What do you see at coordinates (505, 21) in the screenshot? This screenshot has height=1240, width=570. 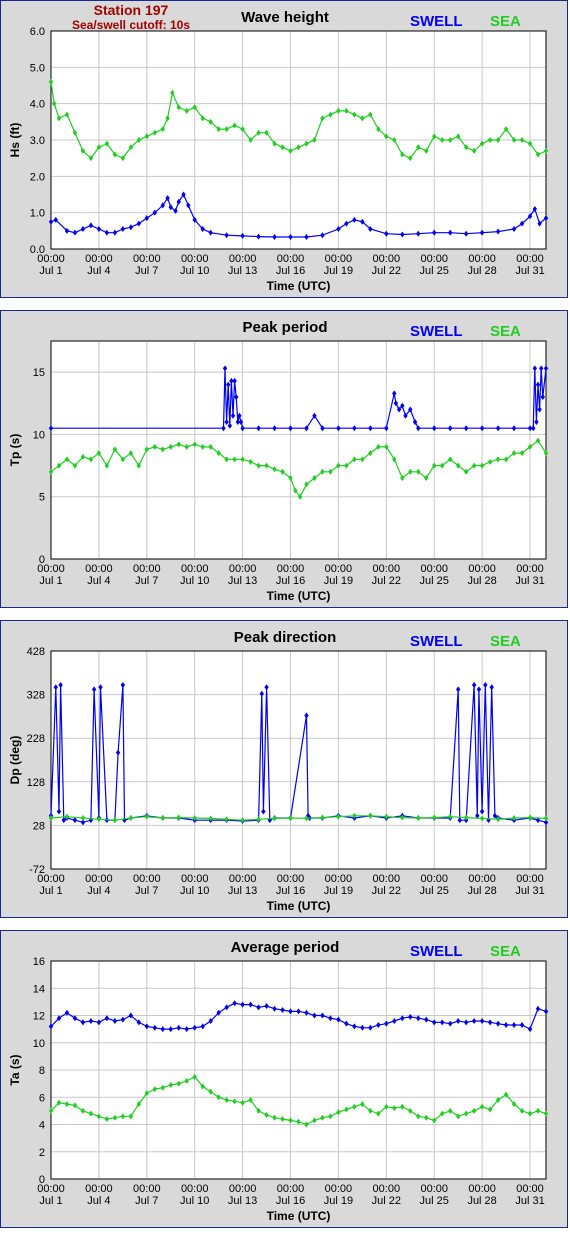 I see `legend-sea: SEA` at bounding box center [505, 21].